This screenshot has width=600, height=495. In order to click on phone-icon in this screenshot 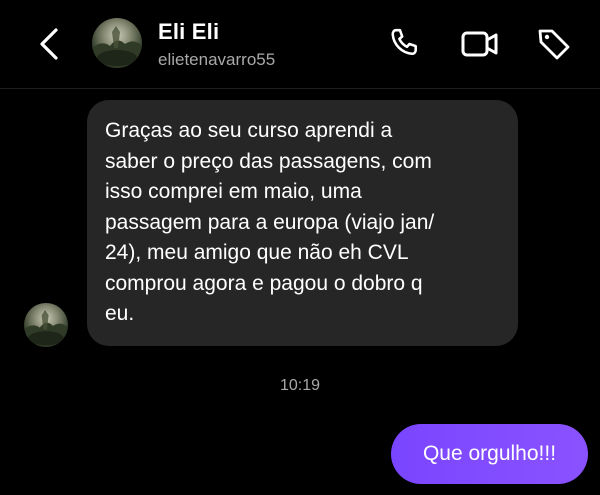, I will do `click(404, 42)`.